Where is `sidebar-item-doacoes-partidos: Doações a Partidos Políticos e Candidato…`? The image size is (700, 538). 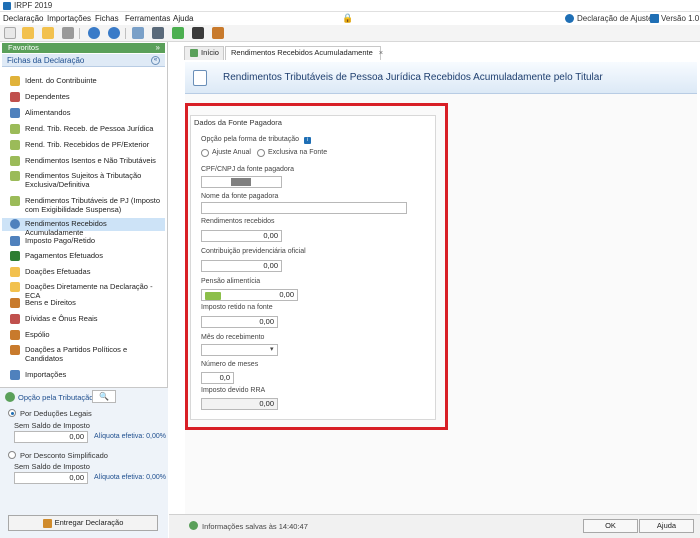
sidebar-item-doacoes-partidos: Doações a Partidos Políticos e Candidato… is located at coordinates (83, 354).